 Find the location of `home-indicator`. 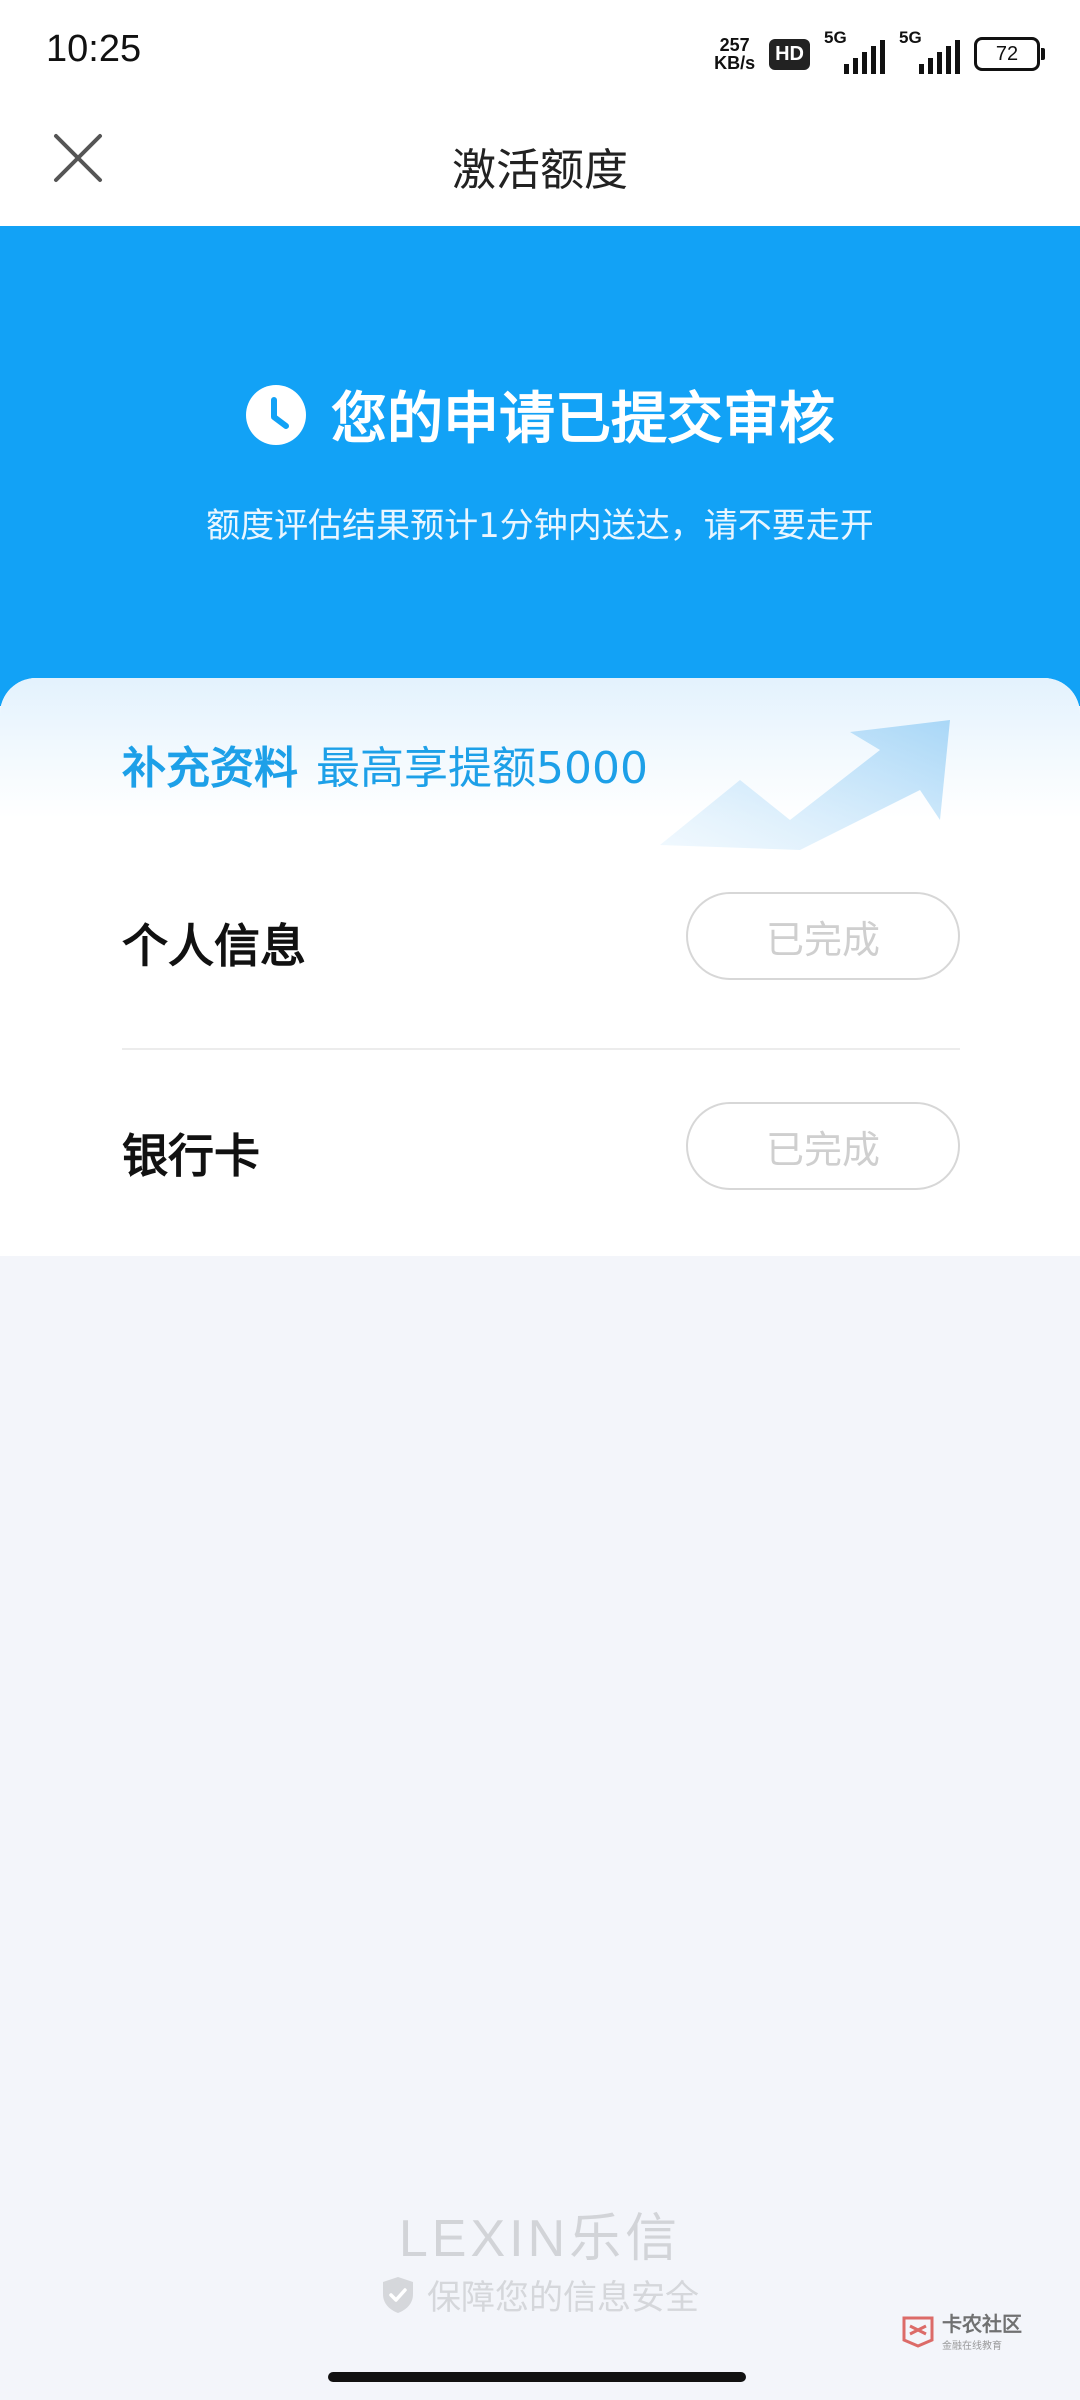

home-indicator is located at coordinates (537, 2377).